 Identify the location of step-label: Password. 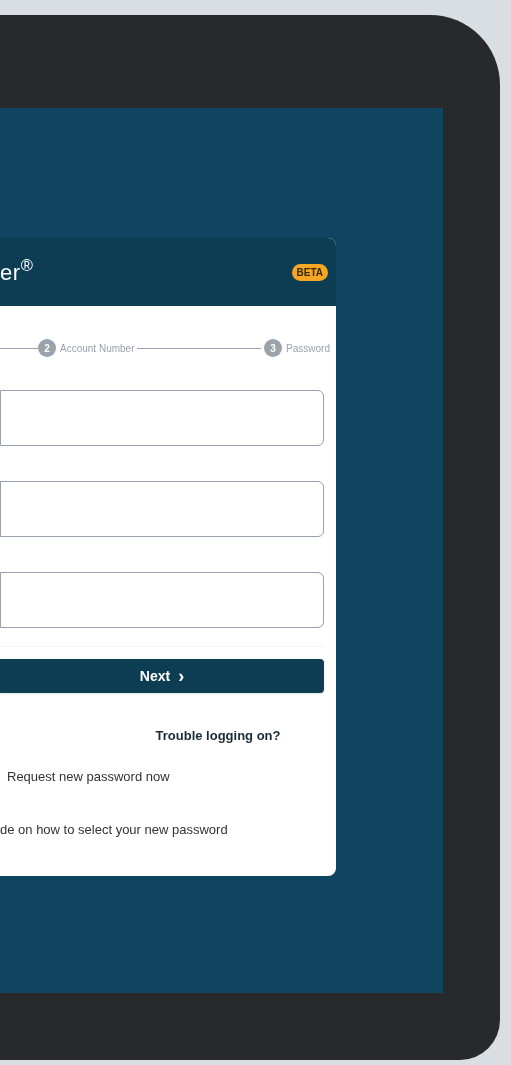
(308, 348).